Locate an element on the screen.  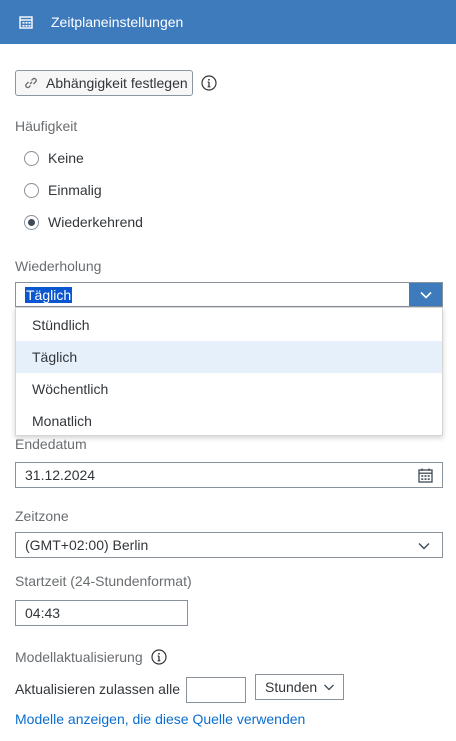
start-time-label: Startzeit (24-Stundenformat) is located at coordinates (103, 581).